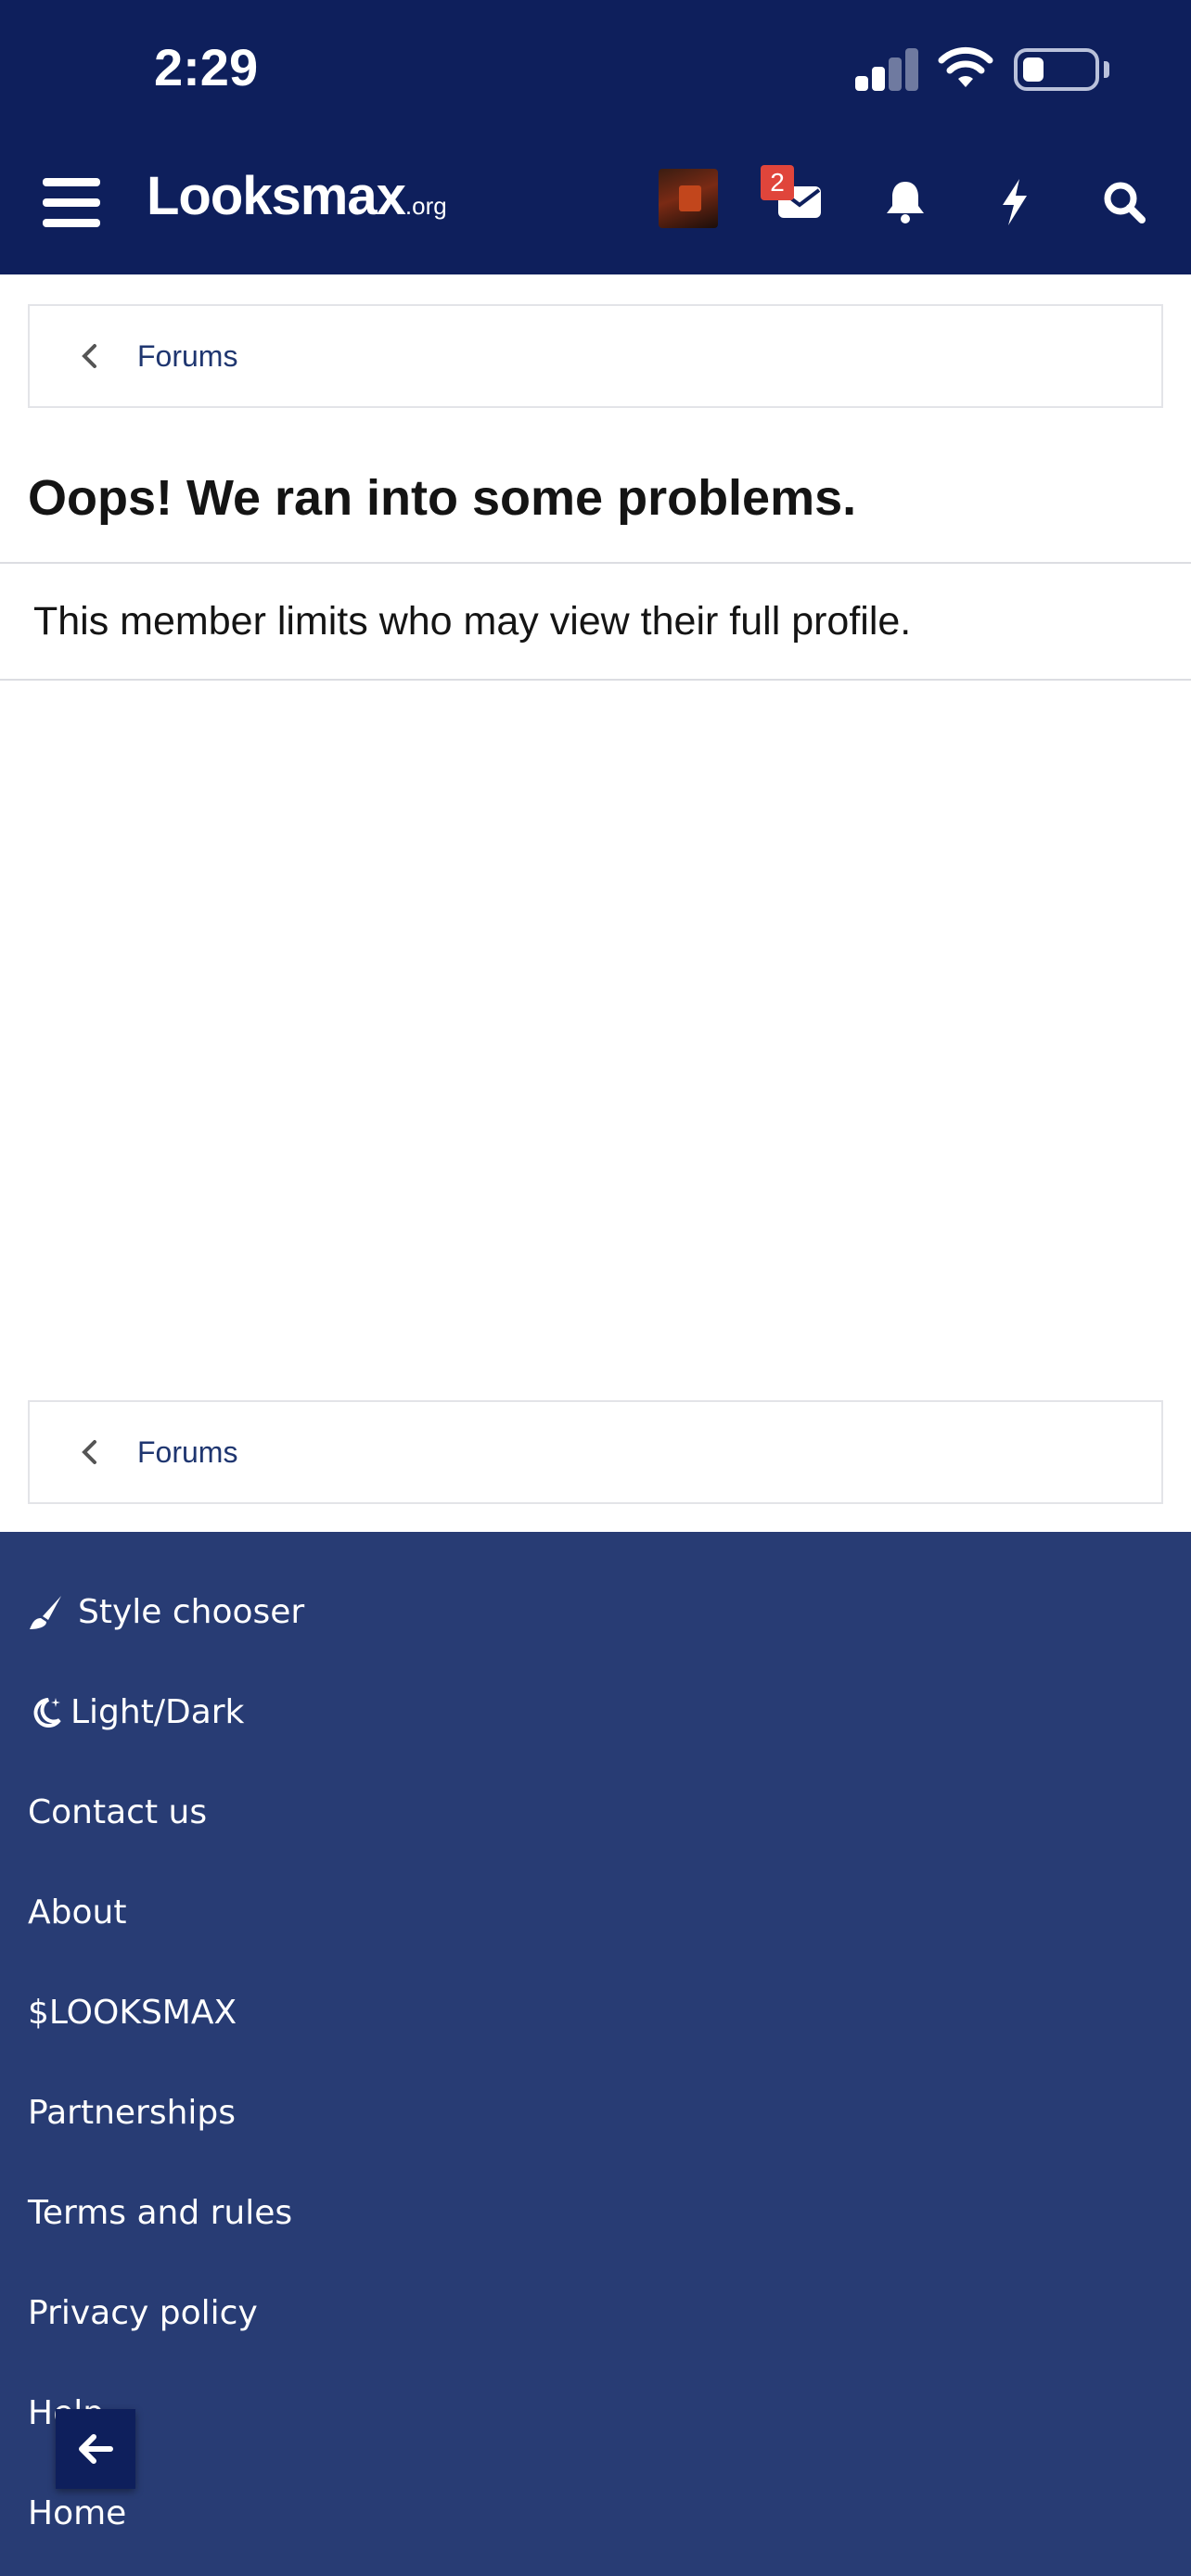 The height and width of the screenshot is (2576, 1191). I want to click on footer-home: Home, so click(77, 2513).